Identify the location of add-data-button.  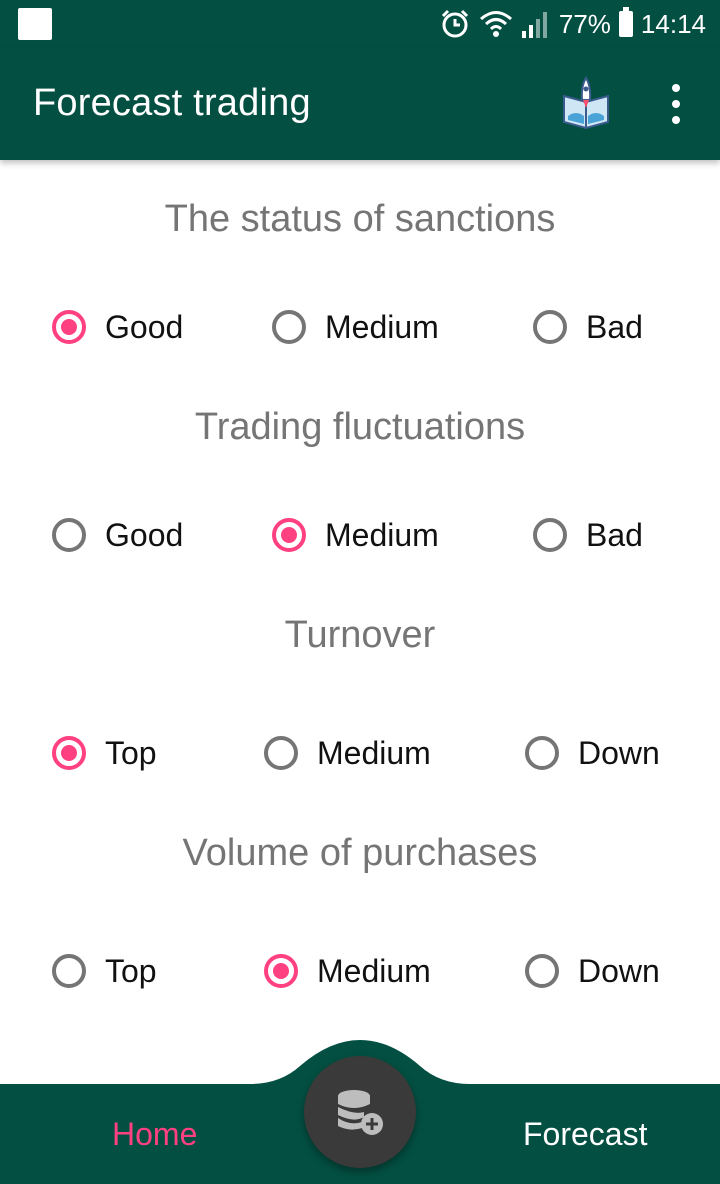
(360, 1112).